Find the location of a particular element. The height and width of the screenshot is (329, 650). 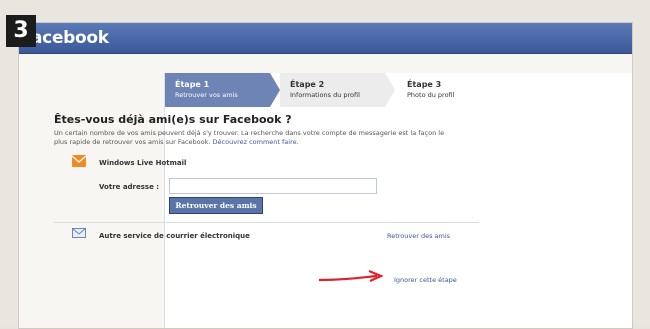

wizard-step-3: Étape 3 Photo du profil is located at coordinates (437, 90).